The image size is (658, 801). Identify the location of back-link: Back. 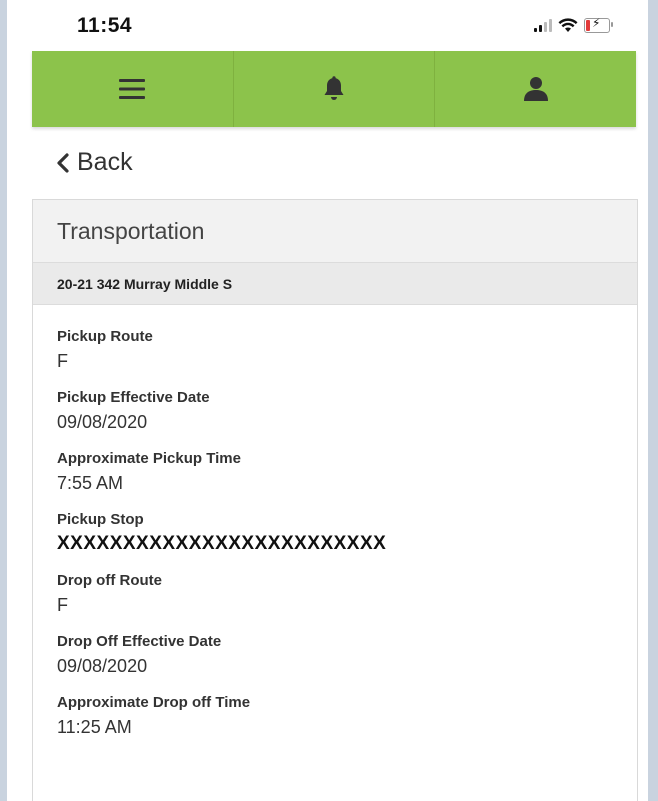
(94, 162).